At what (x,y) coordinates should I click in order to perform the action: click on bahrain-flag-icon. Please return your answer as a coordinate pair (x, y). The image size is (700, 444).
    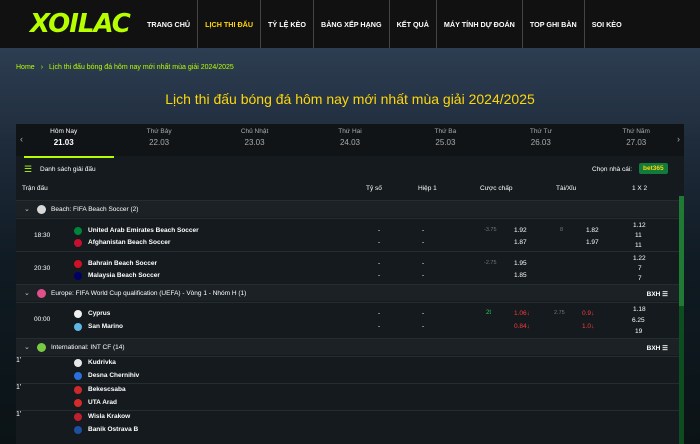
    Looking at the image, I should click on (78, 264).